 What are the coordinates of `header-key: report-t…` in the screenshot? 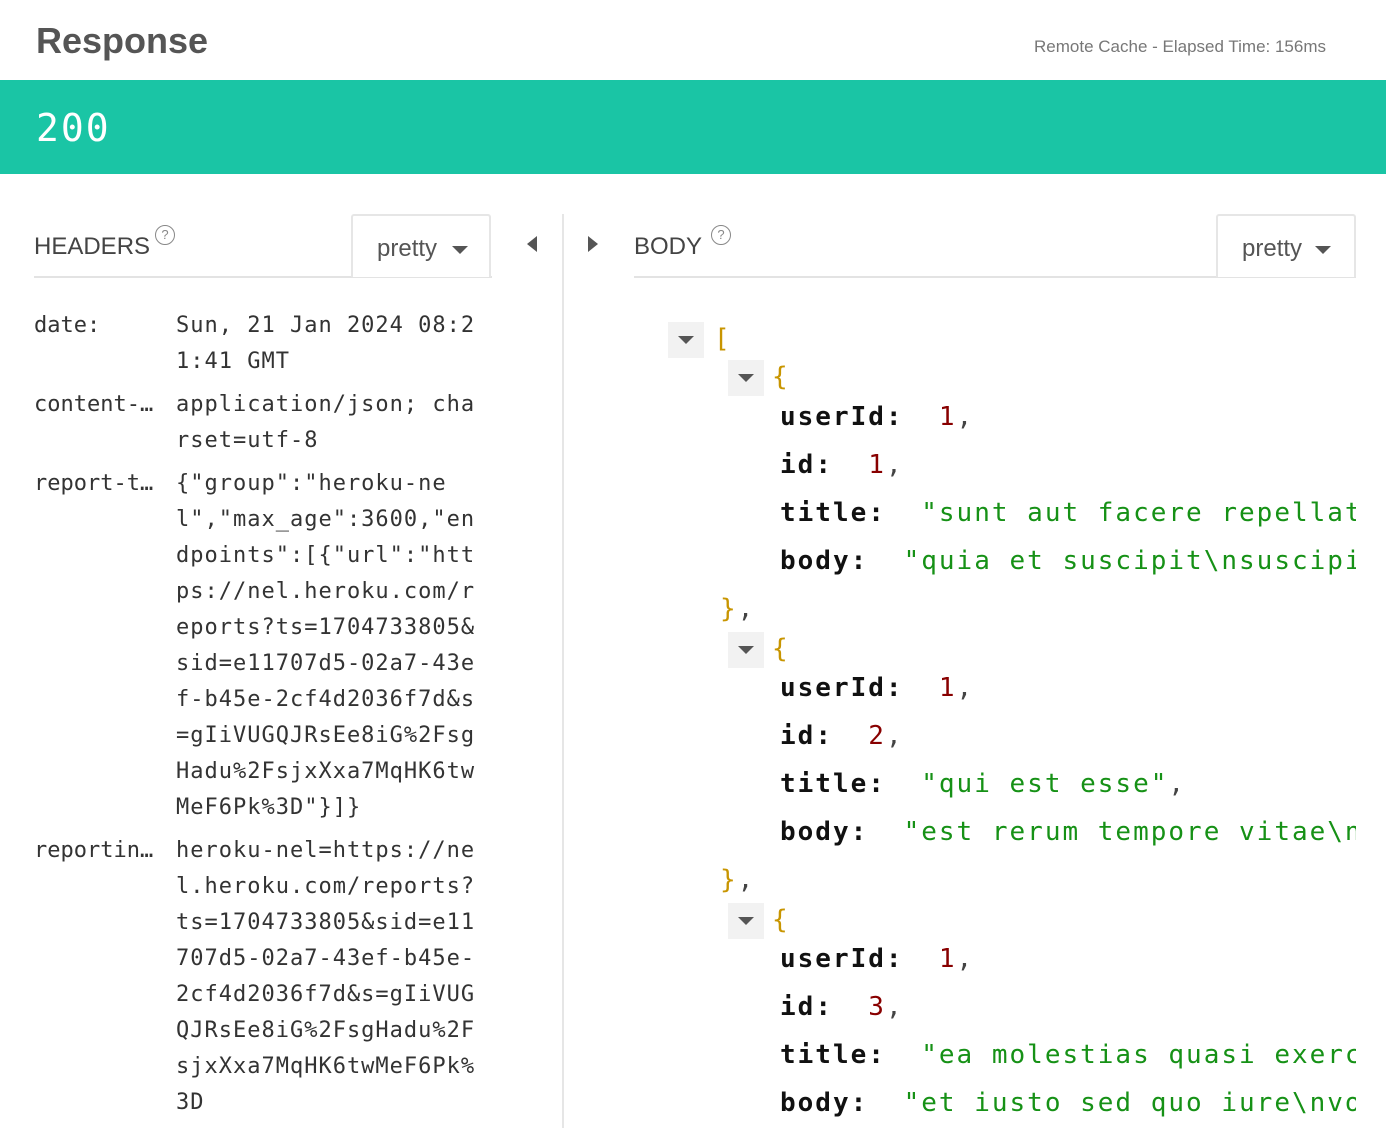 It's located at (94, 483).